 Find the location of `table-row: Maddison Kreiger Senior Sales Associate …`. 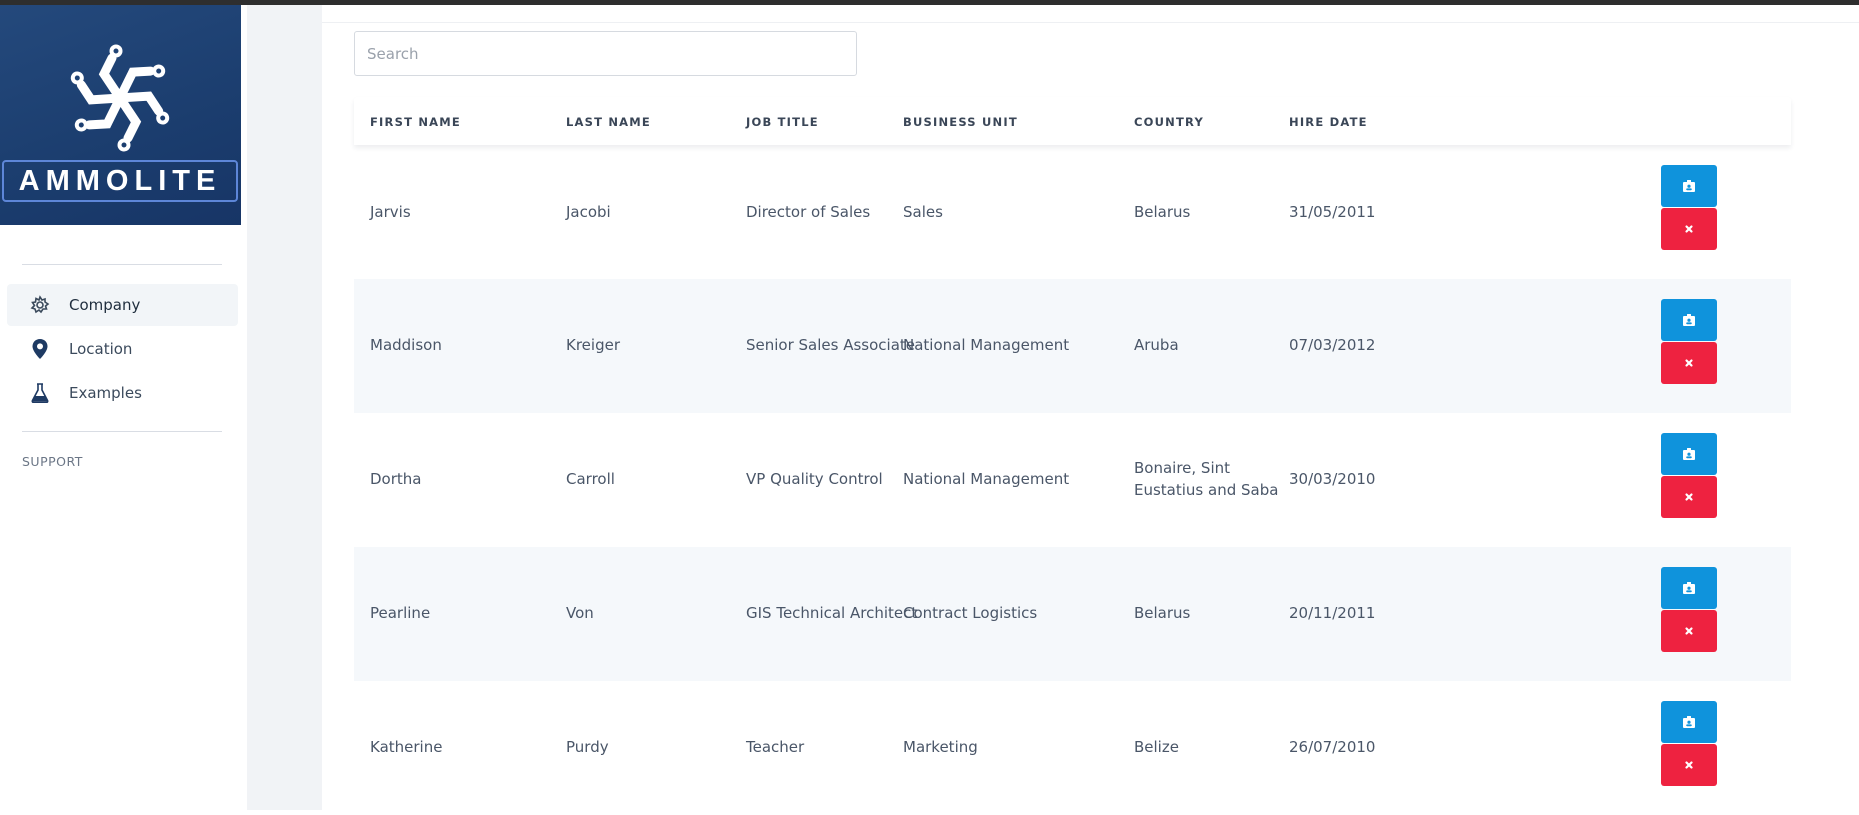

table-row: Maddison Kreiger Senior Sales Associate … is located at coordinates (1072, 346).